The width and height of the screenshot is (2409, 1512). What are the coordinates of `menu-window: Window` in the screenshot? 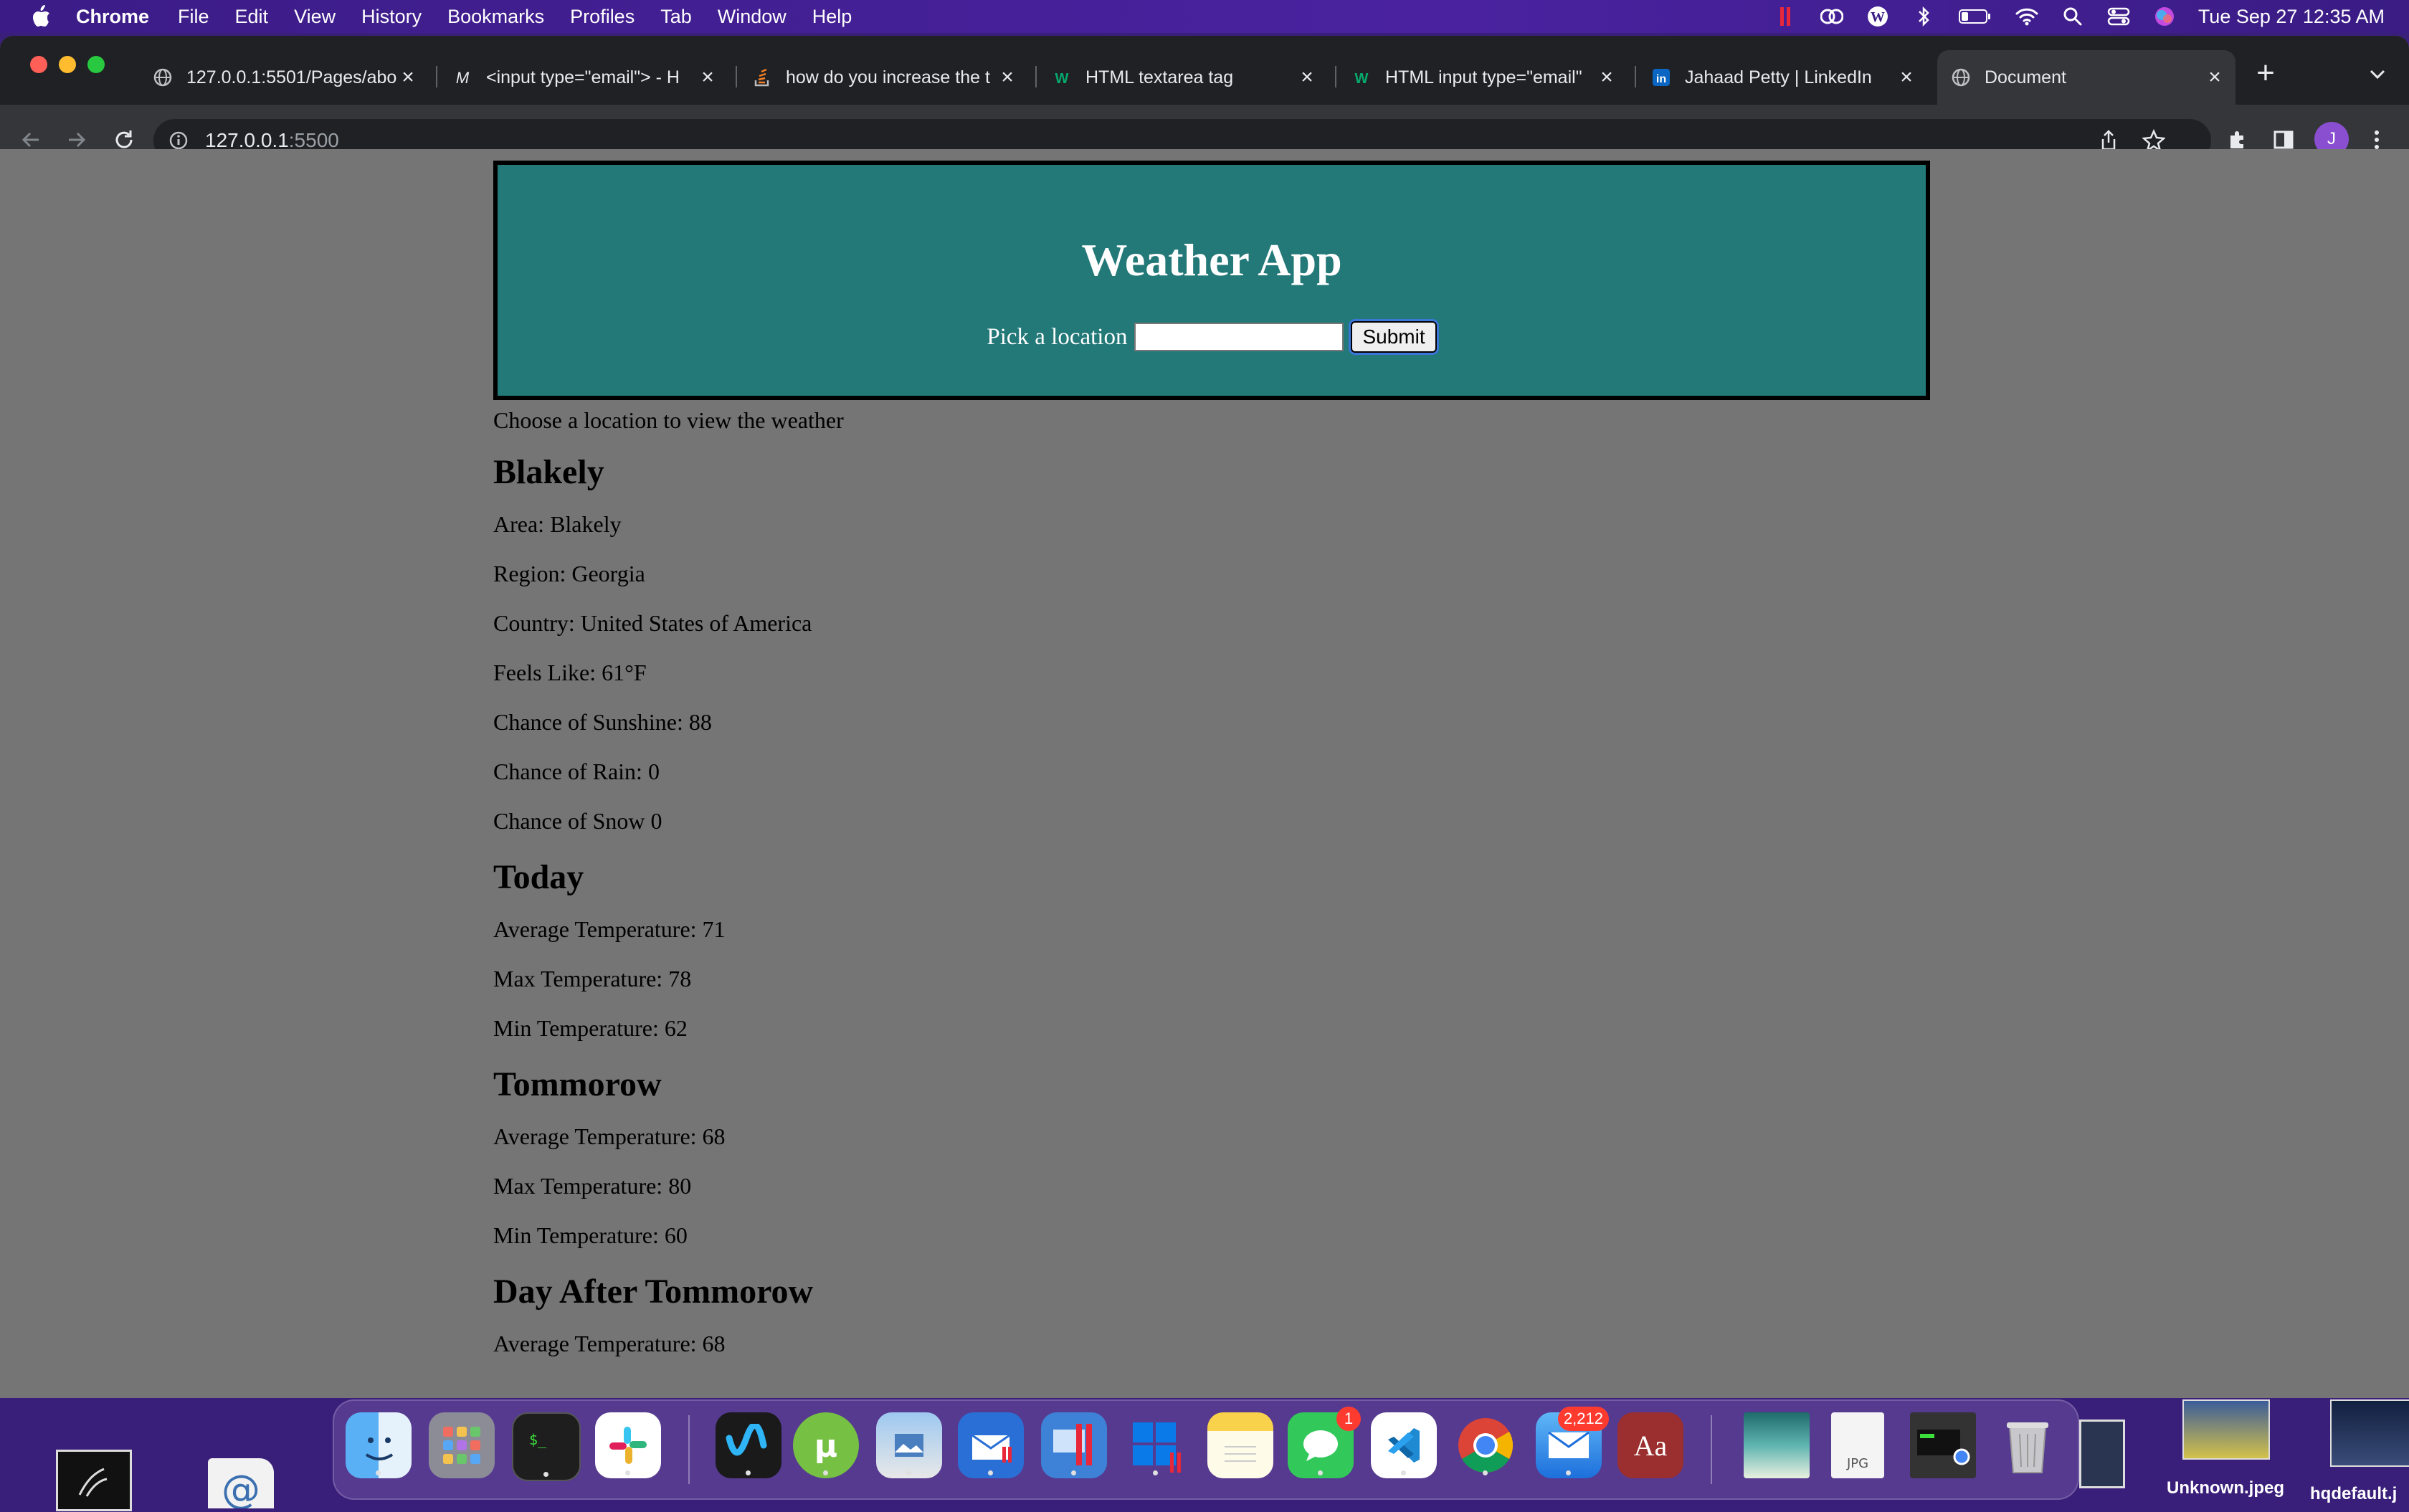 It's located at (752, 17).